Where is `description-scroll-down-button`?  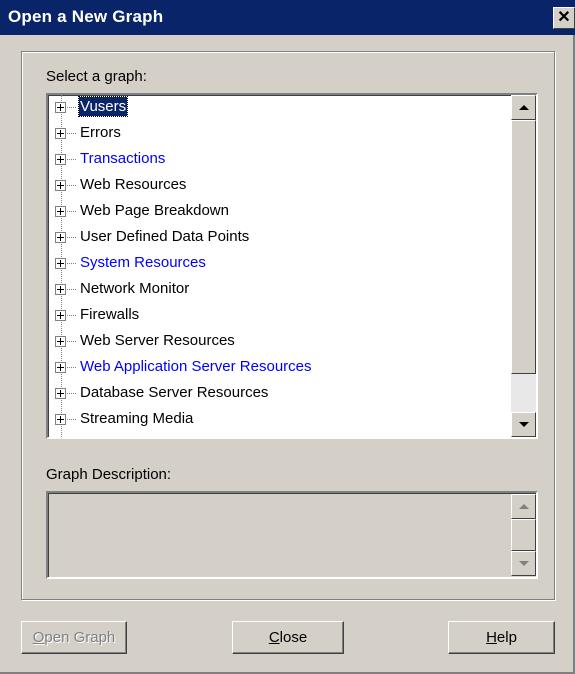 description-scroll-down-button is located at coordinates (523, 563).